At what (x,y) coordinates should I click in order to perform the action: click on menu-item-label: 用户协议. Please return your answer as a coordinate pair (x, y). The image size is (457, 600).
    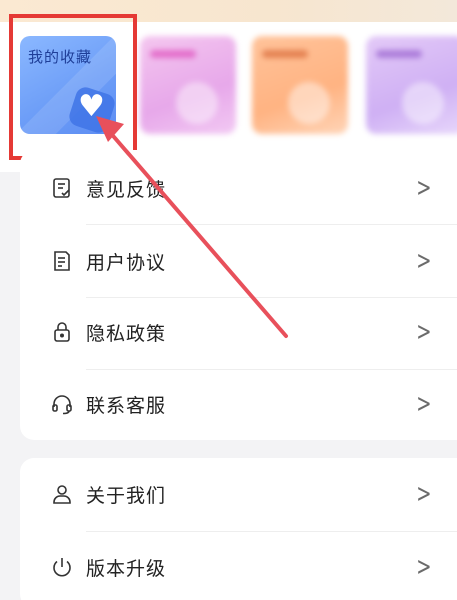
    Looking at the image, I should click on (126, 262).